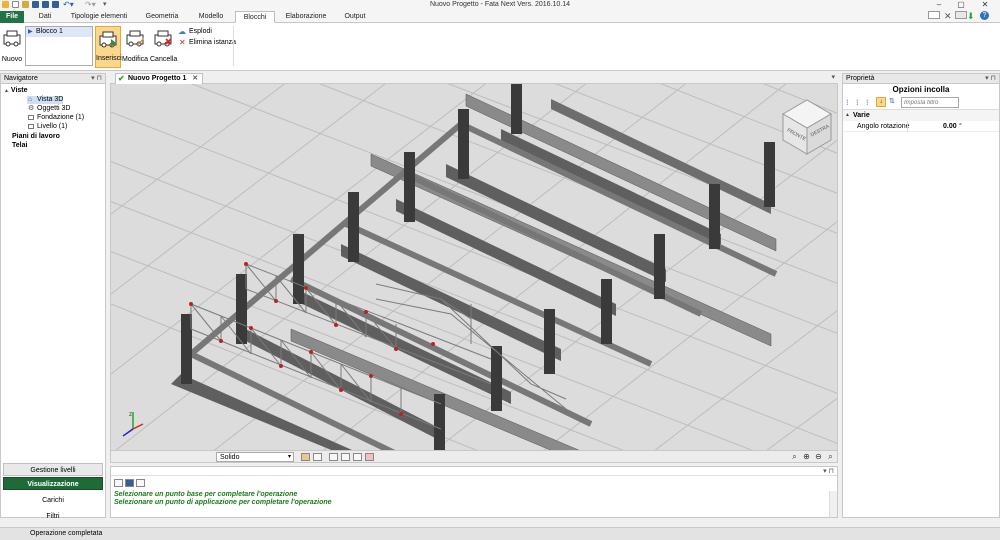  What do you see at coordinates (19, 146) in the screenshot?
I see `tree-node-telai: Telai` at bounding box center [19, 146].